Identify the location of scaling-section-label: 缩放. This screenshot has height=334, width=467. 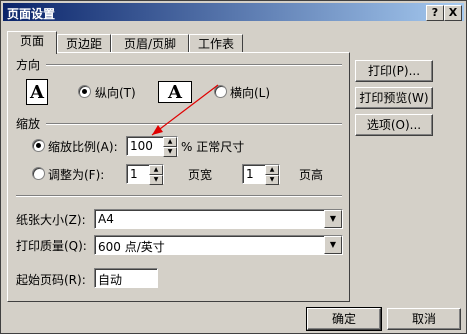
(28, 124).